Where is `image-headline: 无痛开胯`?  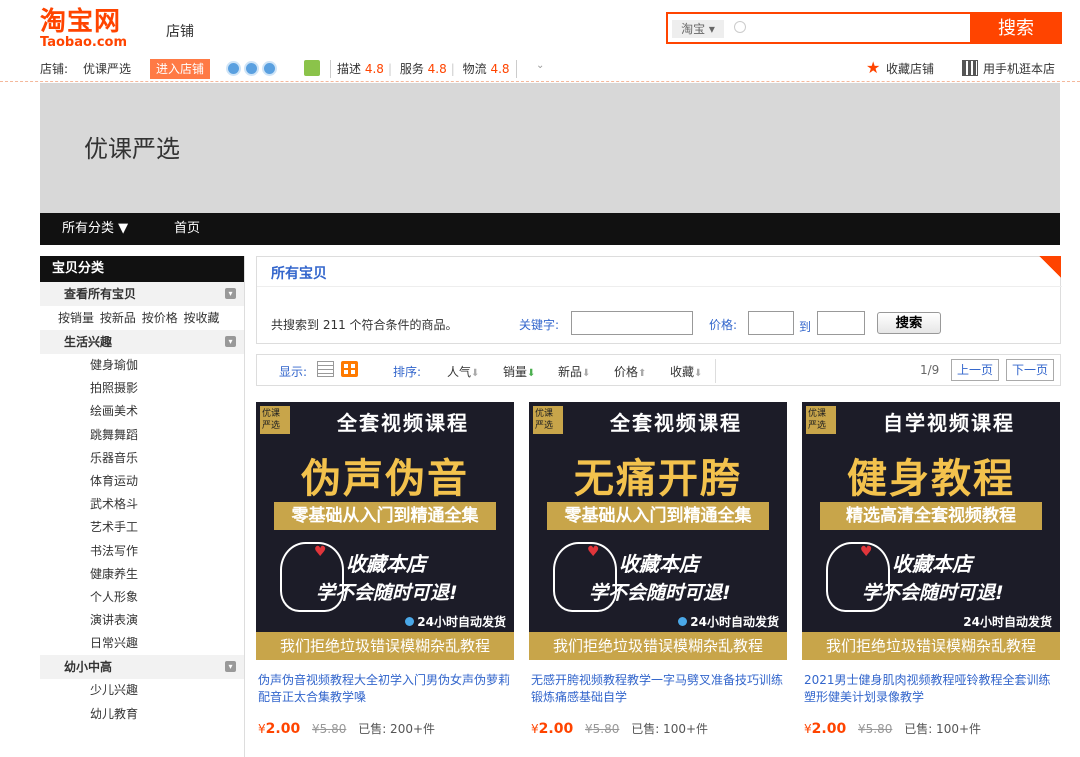 image-headline: 无痛开胯 is located at coordinates (658, 478).